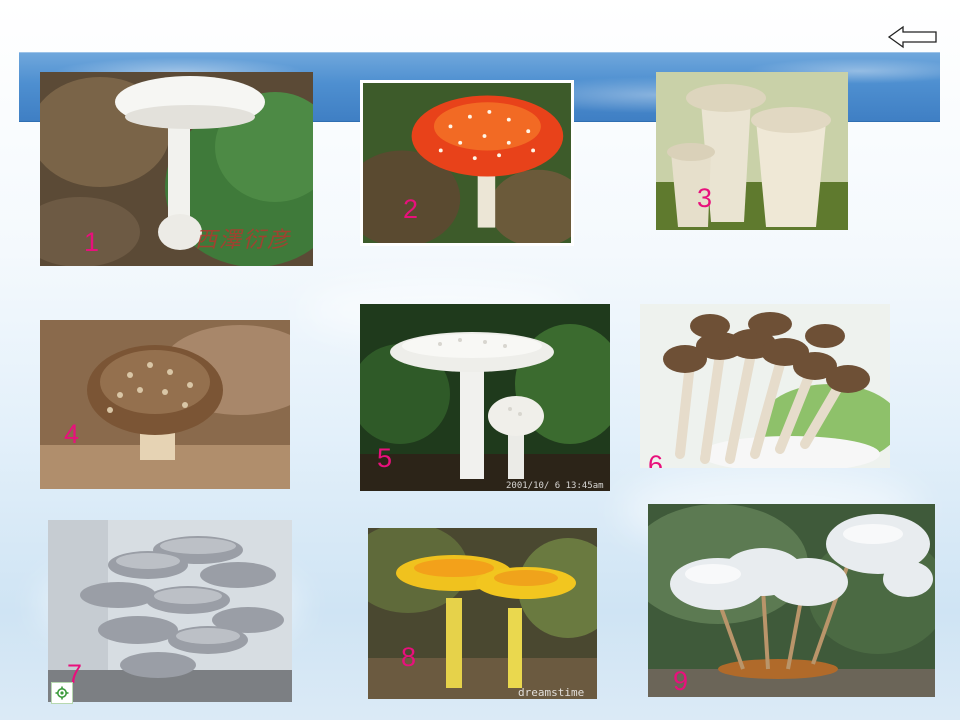  I want to click on mushroom-photo-3: 3, so click(752, 151).